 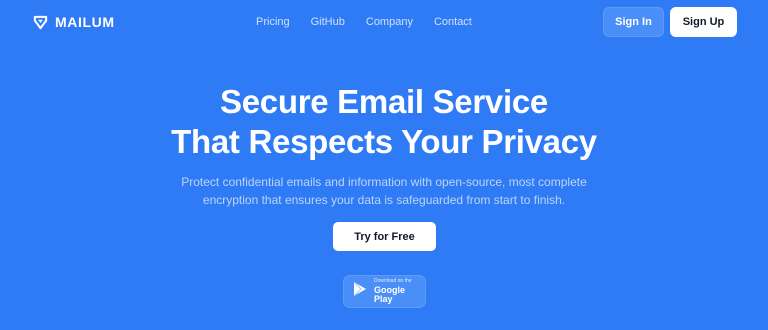 I want to click on hero-title-line-2: That Respects Your Privacy, so click(x=384, y=141).